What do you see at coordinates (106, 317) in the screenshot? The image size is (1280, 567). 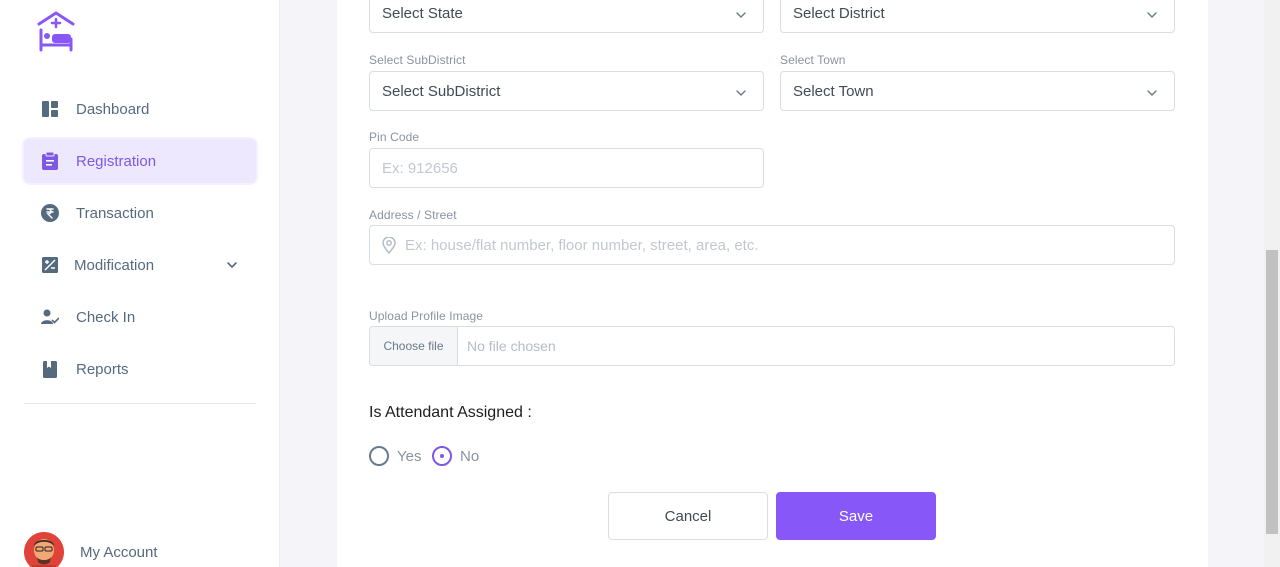 I see `sidebar-item-label: Check In` at bounding box center [106, 317].